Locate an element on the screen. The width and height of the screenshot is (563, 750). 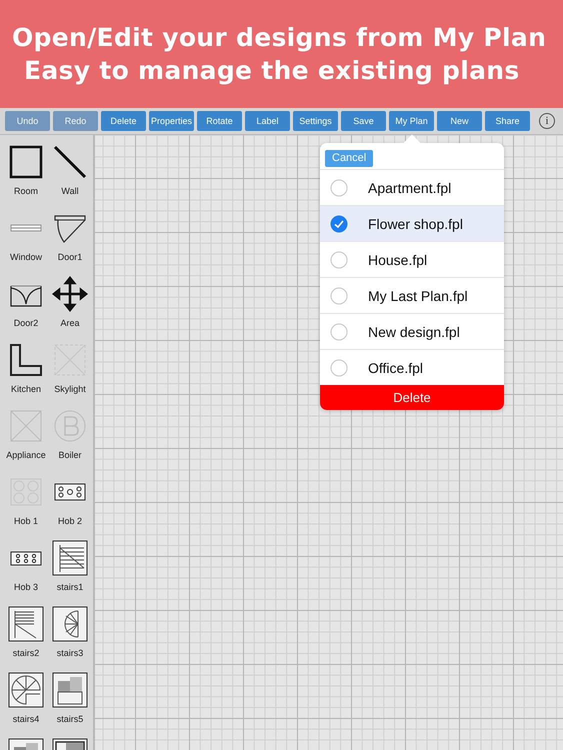
checkmark-icon is located at coordinates (339, 223).